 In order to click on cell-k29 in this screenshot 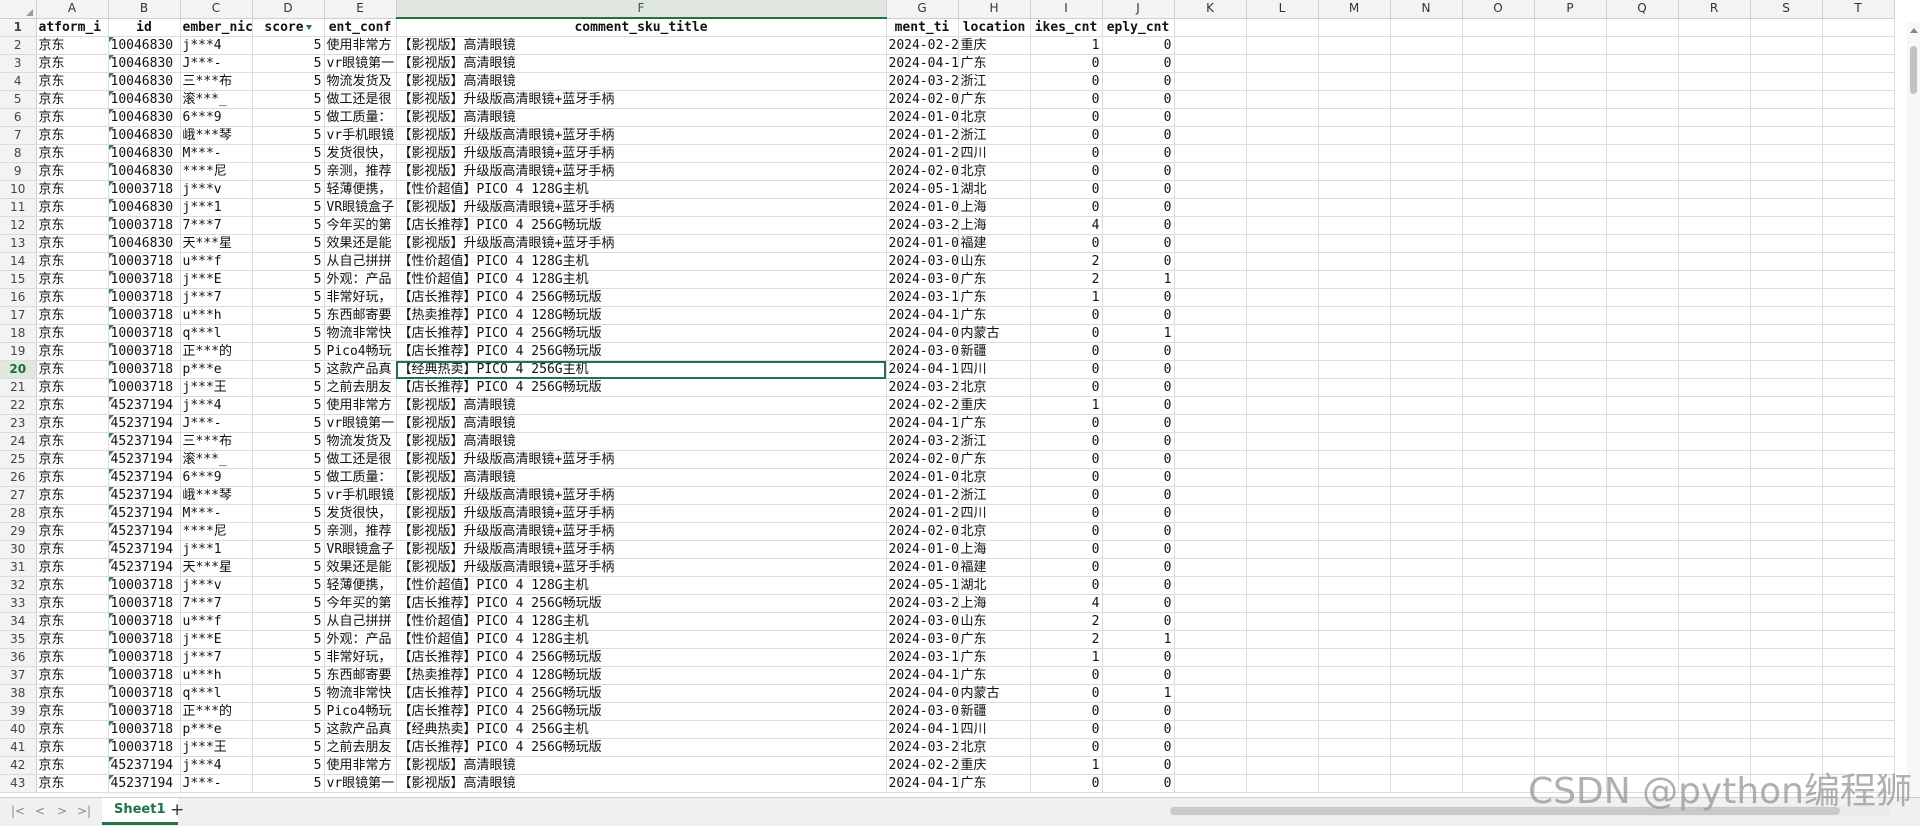, I will do `click(1210, 531)`.